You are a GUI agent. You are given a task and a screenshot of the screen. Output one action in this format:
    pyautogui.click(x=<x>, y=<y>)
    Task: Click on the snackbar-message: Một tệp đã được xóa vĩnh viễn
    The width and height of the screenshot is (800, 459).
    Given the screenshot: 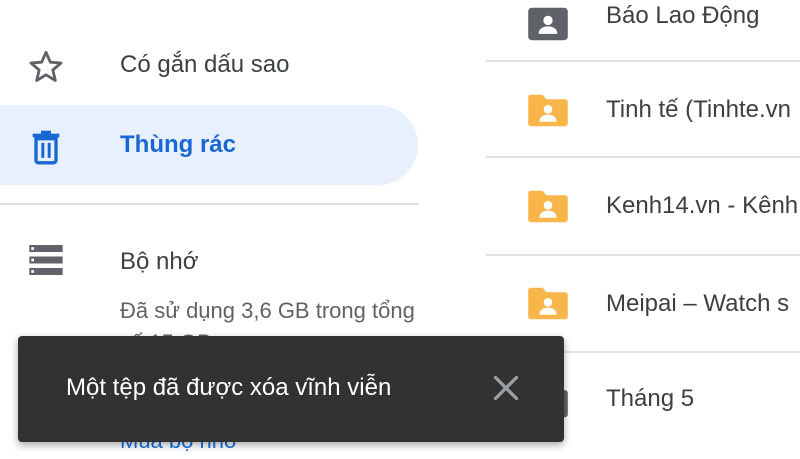 What is the action you would take?
    pyautogui.click(x=229, y=387)
    